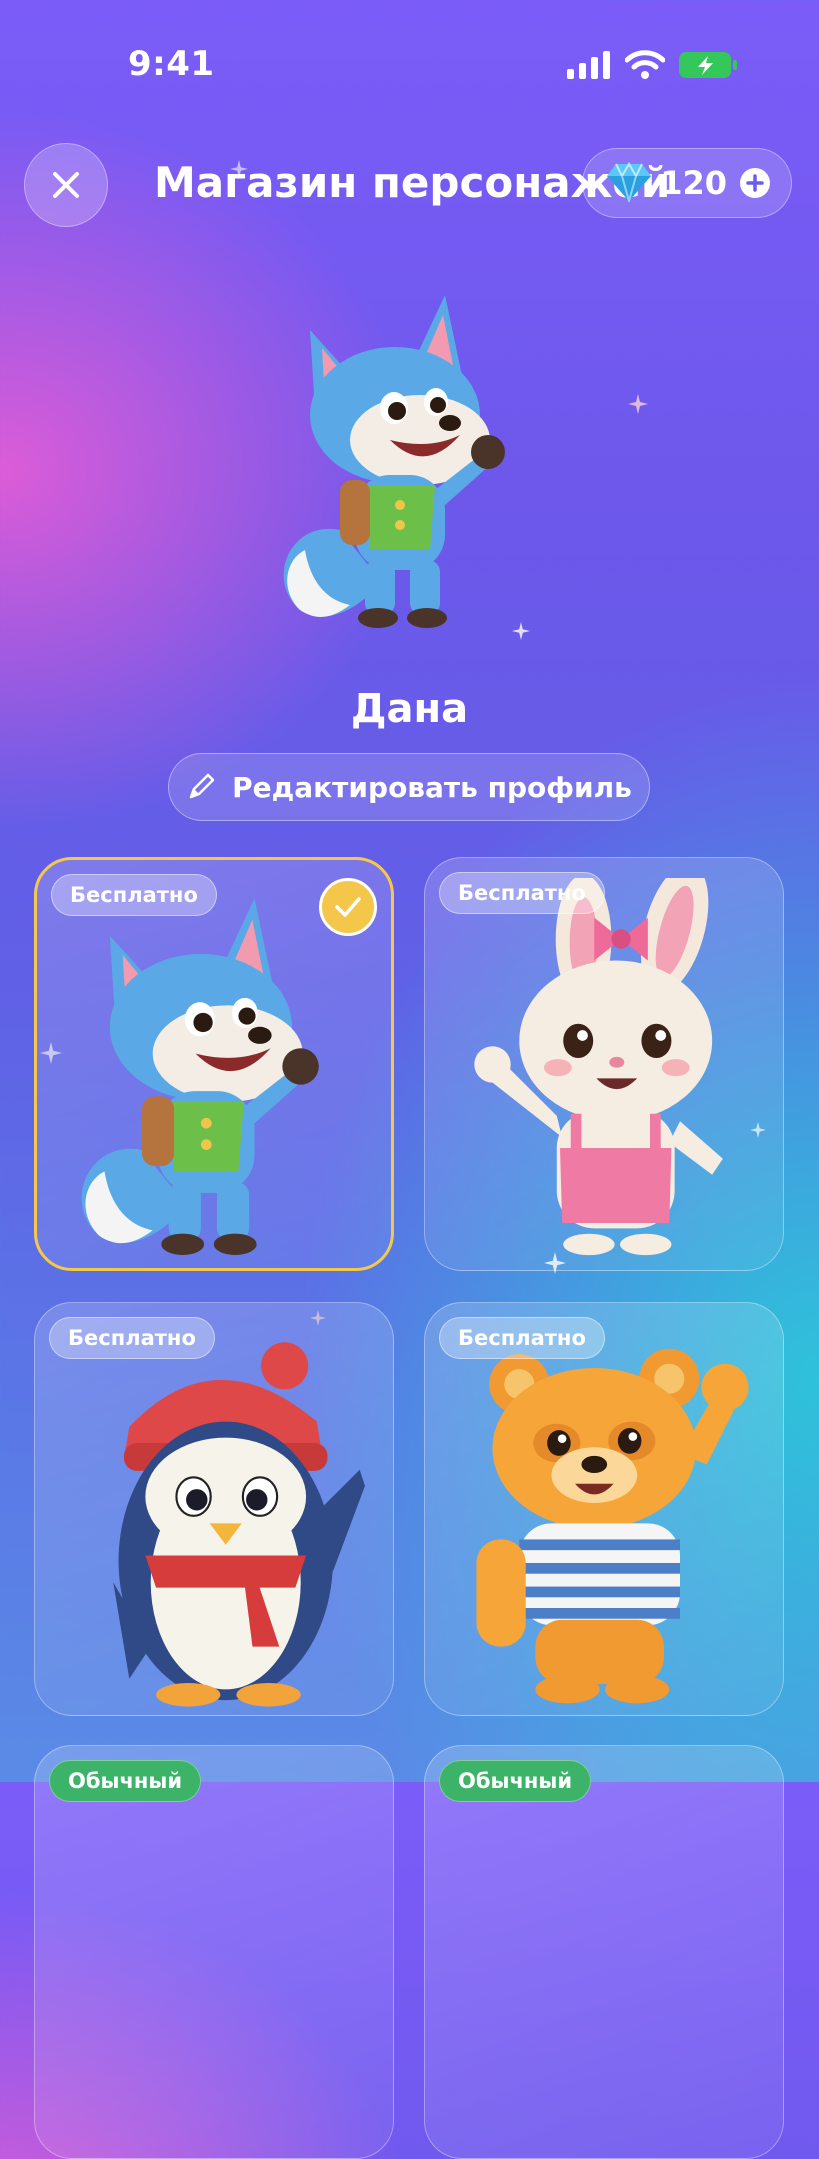 The image size is (819, 2159). Describe the element at coordinates (200, 1076) in the screenshot. I see `character-fox` at that location.